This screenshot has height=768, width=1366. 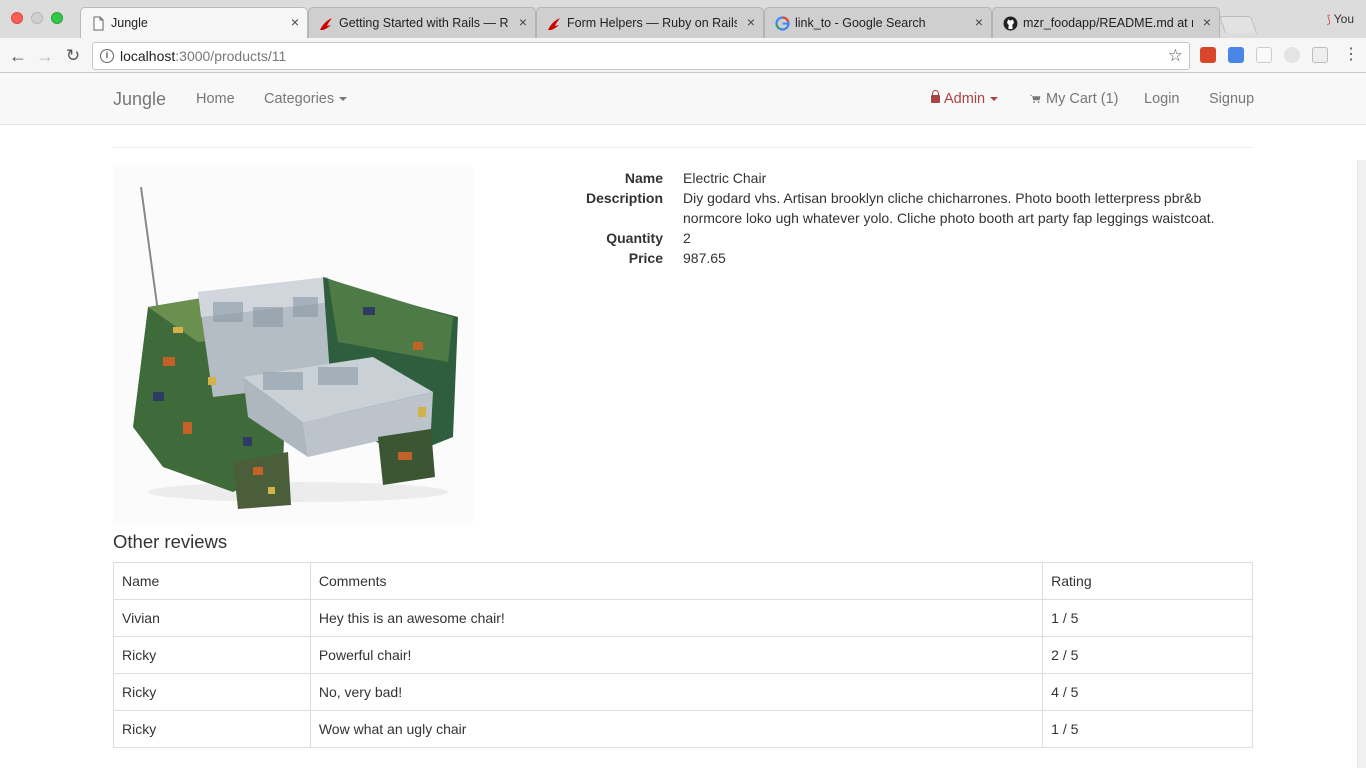 I want to click on translate-icon, so click(x=1236, y=55).